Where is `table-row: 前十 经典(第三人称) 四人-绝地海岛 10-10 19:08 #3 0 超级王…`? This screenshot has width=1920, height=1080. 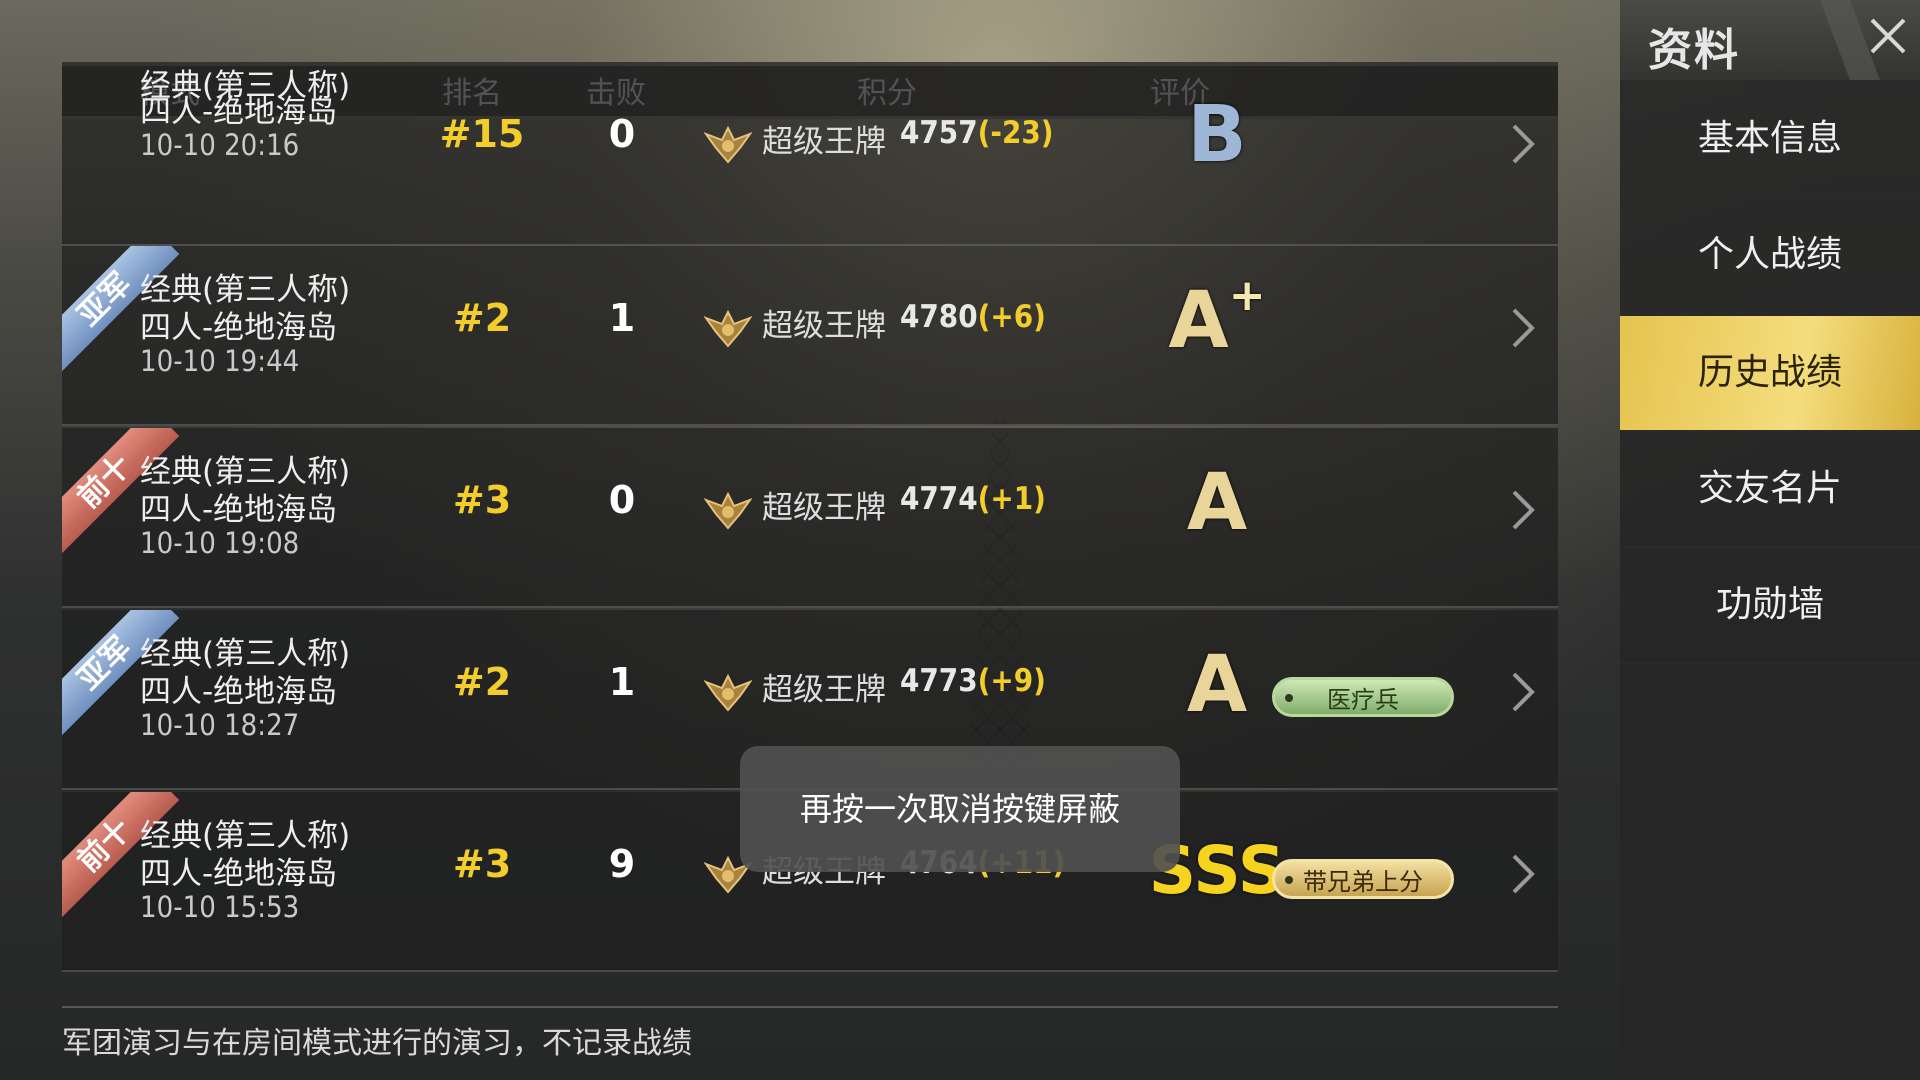 table-row: 前十 经典(第三人称) 四人-绝地海岛 10-10 19:08 #3 0 超级王… is located at coordinates (810, 518).